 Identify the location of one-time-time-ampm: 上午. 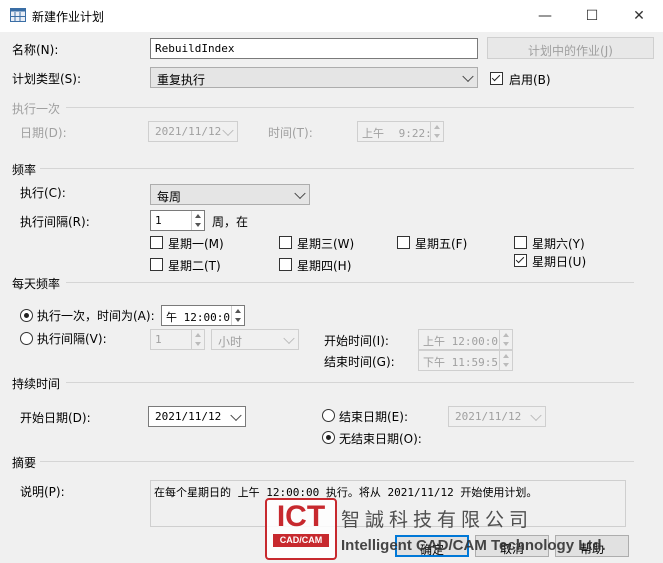
(373, 133).